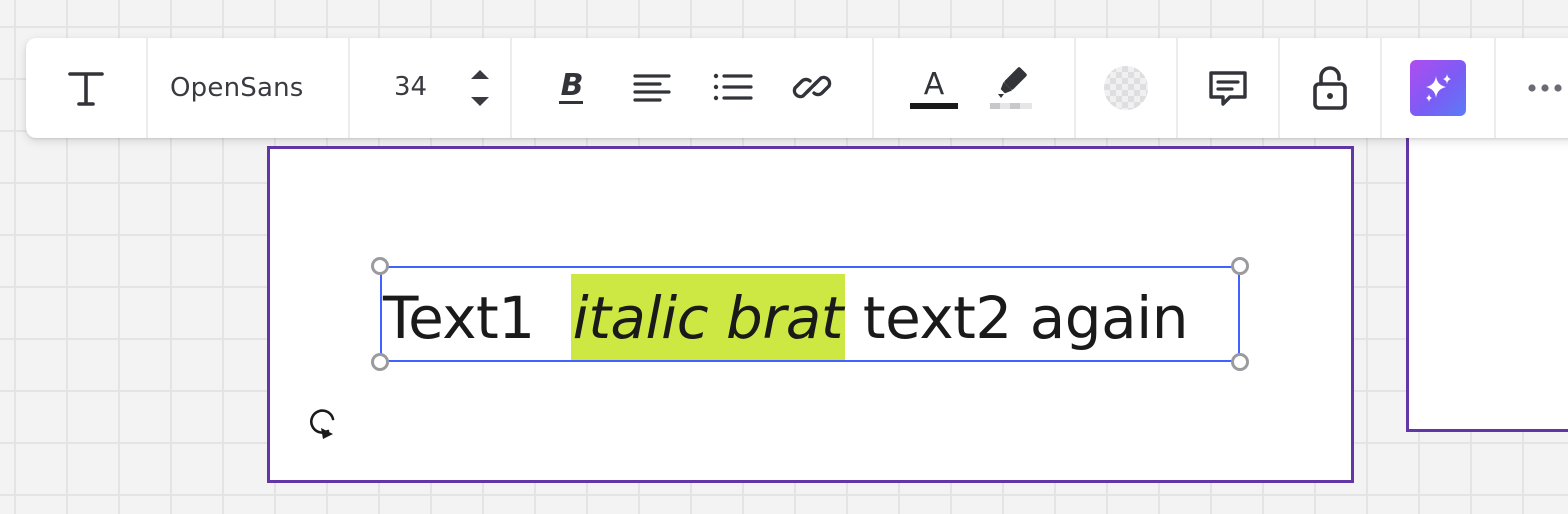 The width and height of the screenshot is (1568, 514). I want to click on more-section, so click(1532, 88).